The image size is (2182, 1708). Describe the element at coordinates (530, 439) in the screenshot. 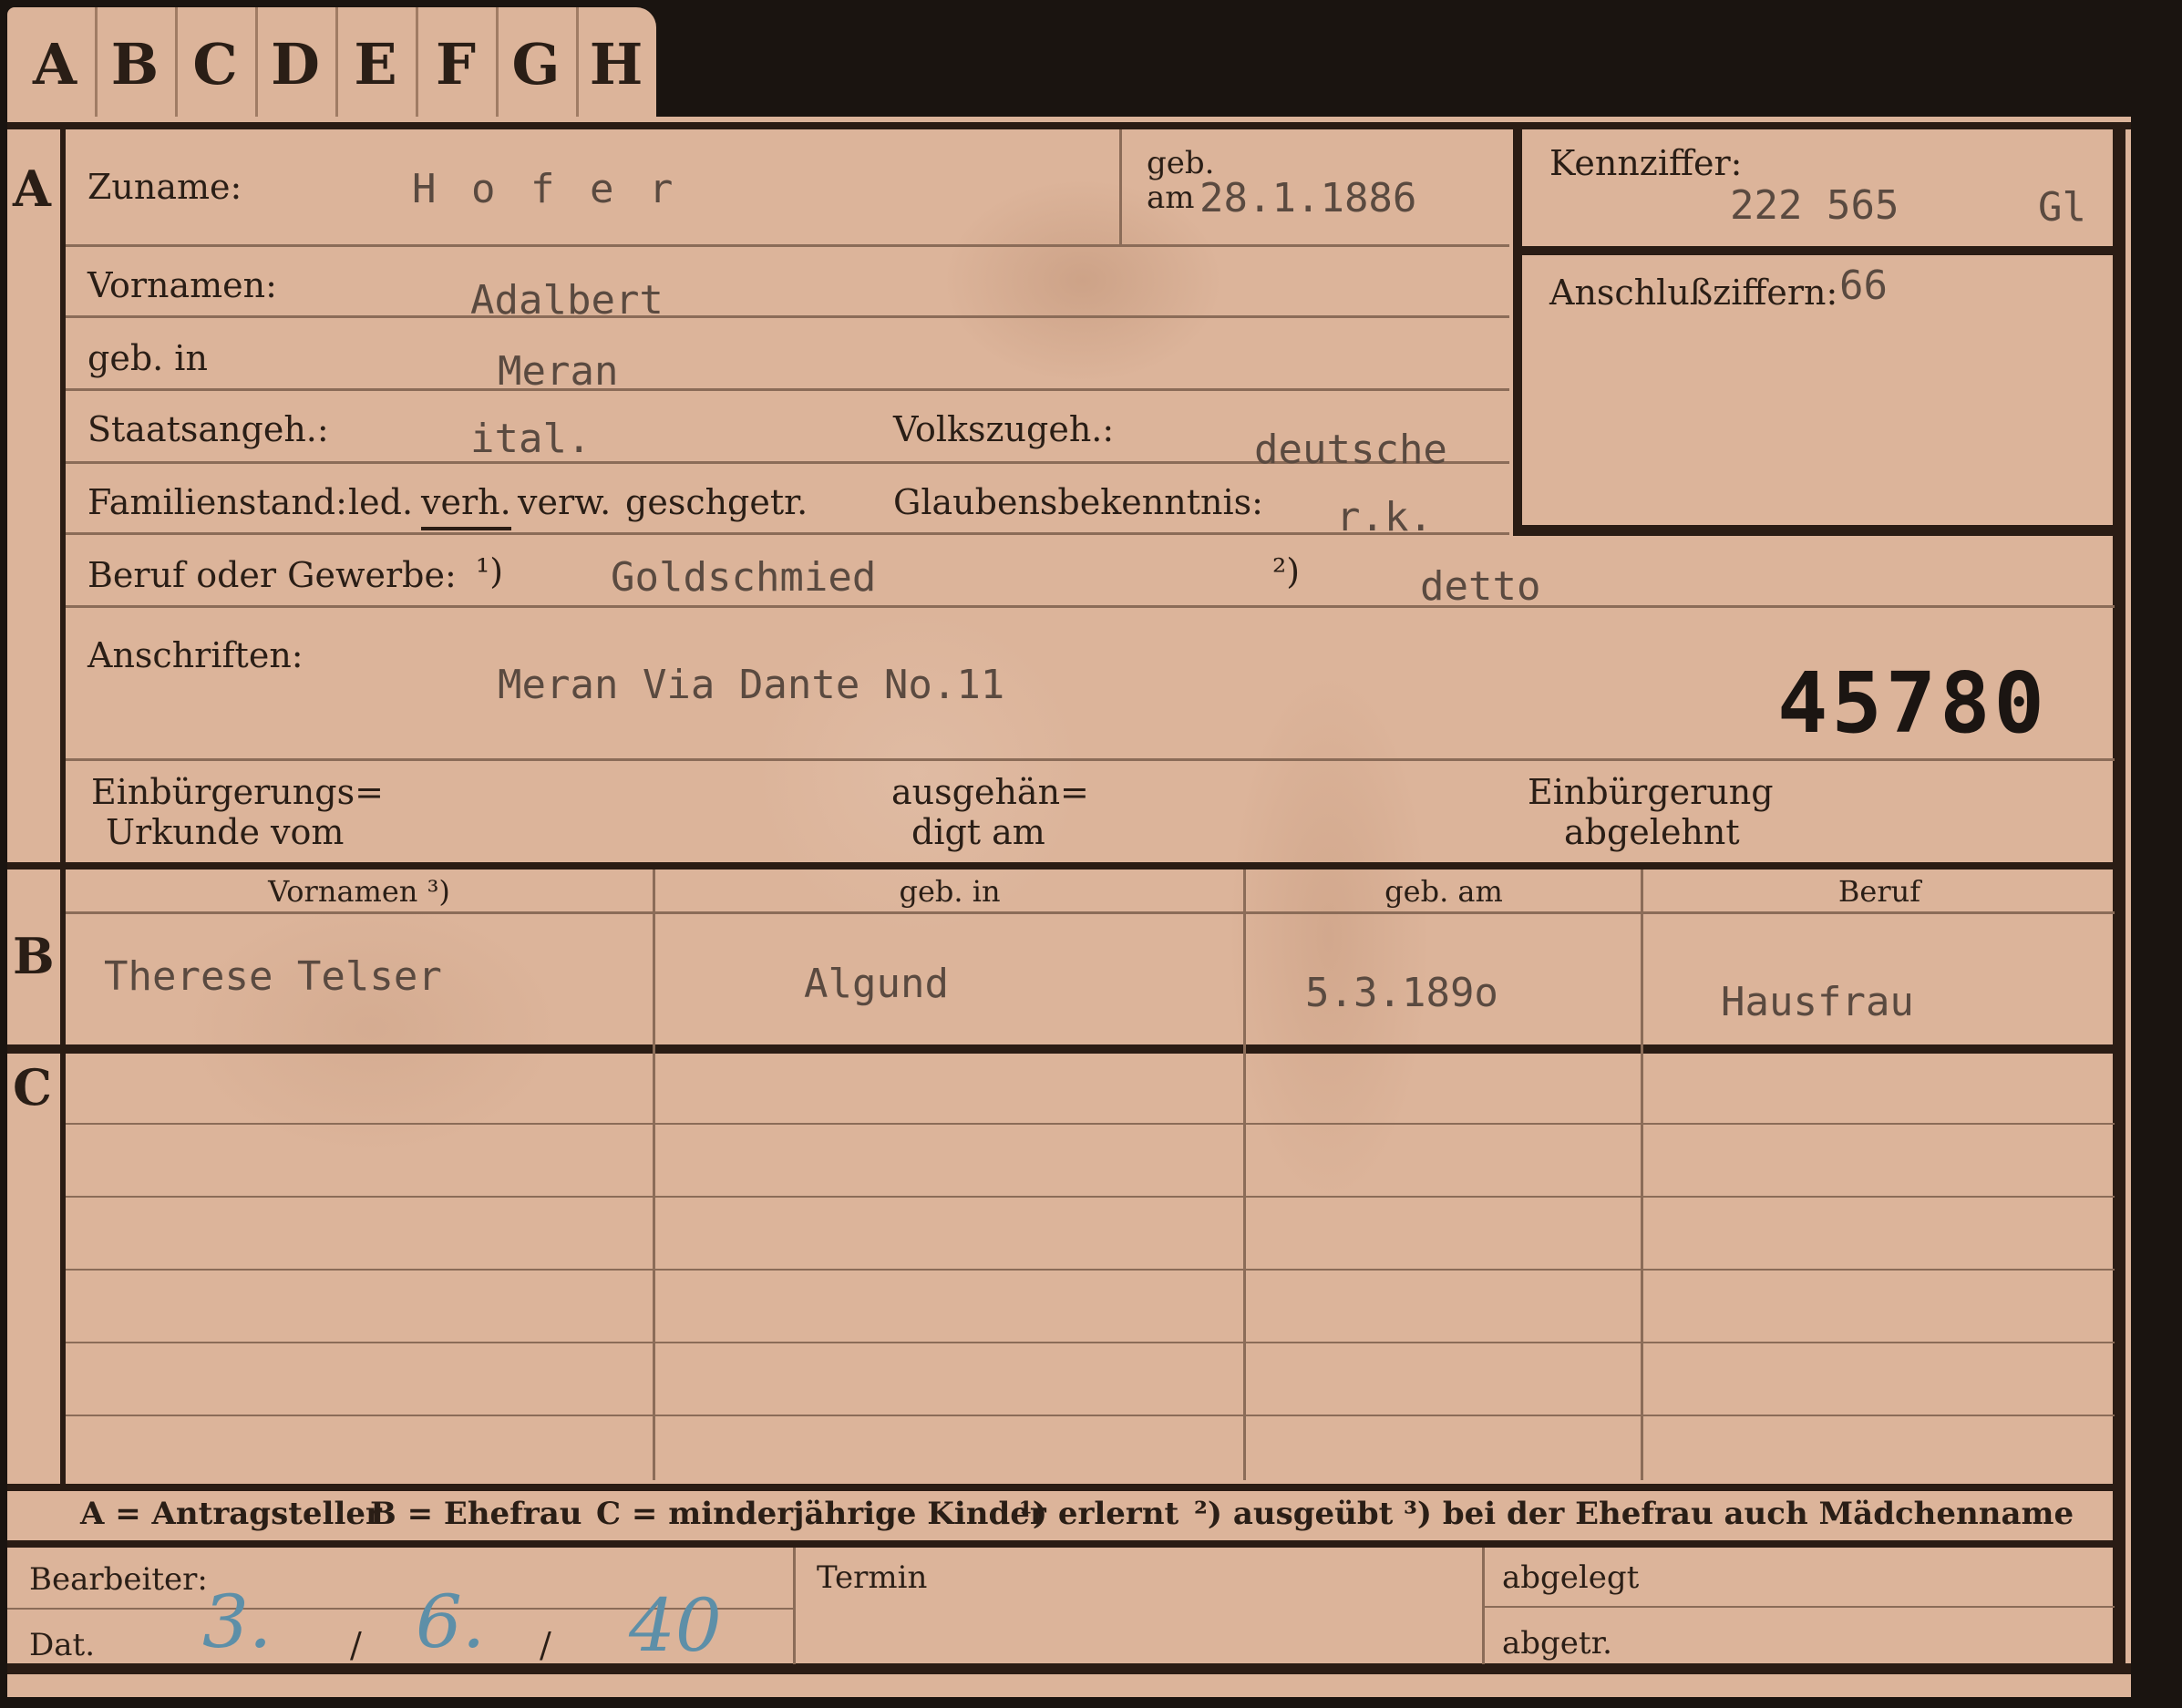

I see `staatsangeh-value: ital.` at that location.